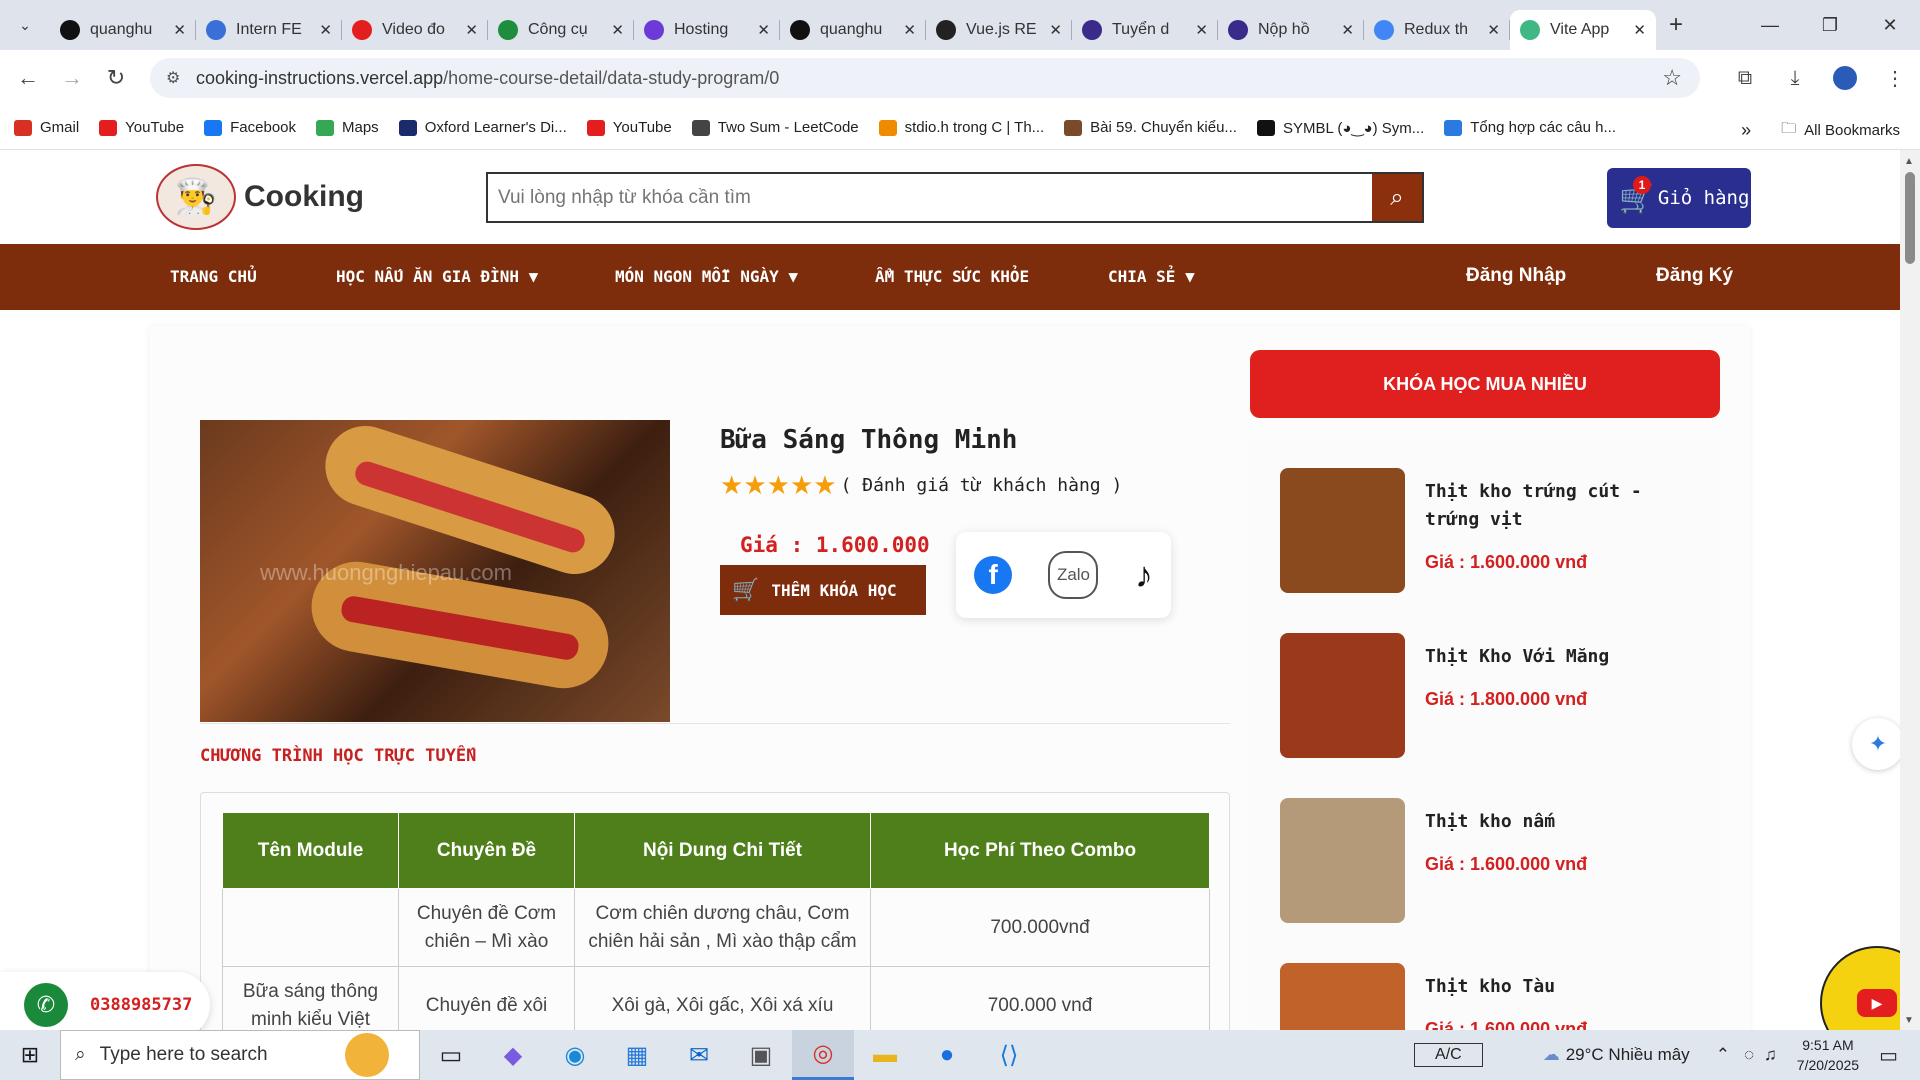 The image size is (1920, 1080). Describe the element at coordinates (25, 25) in the screenshot. I see `tab-search-button: ⌄` at that location.